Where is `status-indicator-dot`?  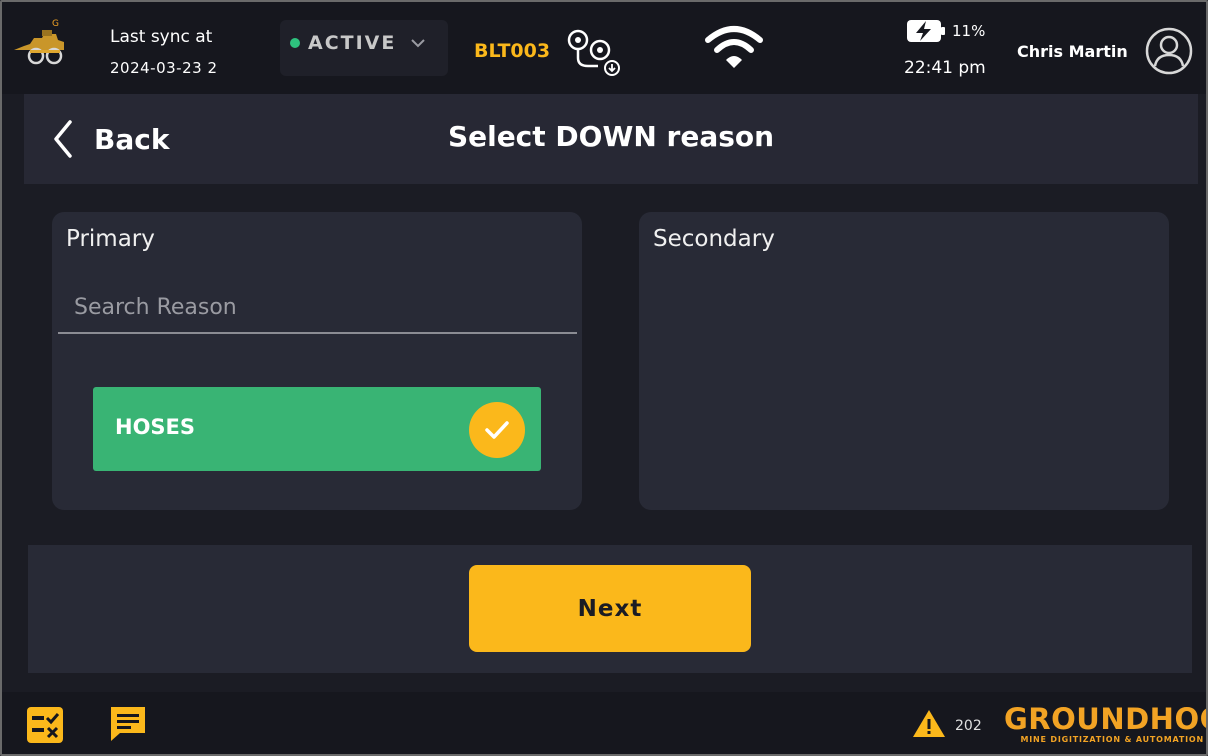
status-indicator-dot is located at coordinates (295, 43).